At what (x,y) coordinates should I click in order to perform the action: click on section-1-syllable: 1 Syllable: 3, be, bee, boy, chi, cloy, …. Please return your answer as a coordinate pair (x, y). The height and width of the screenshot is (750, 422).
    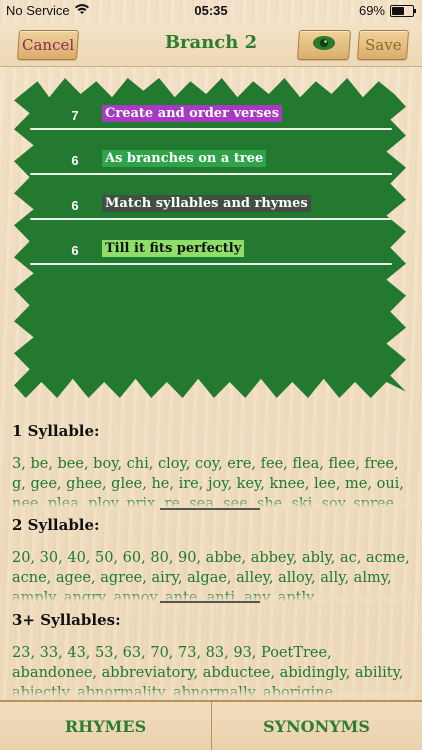
    Looking at the image, I should click on (212, 465).